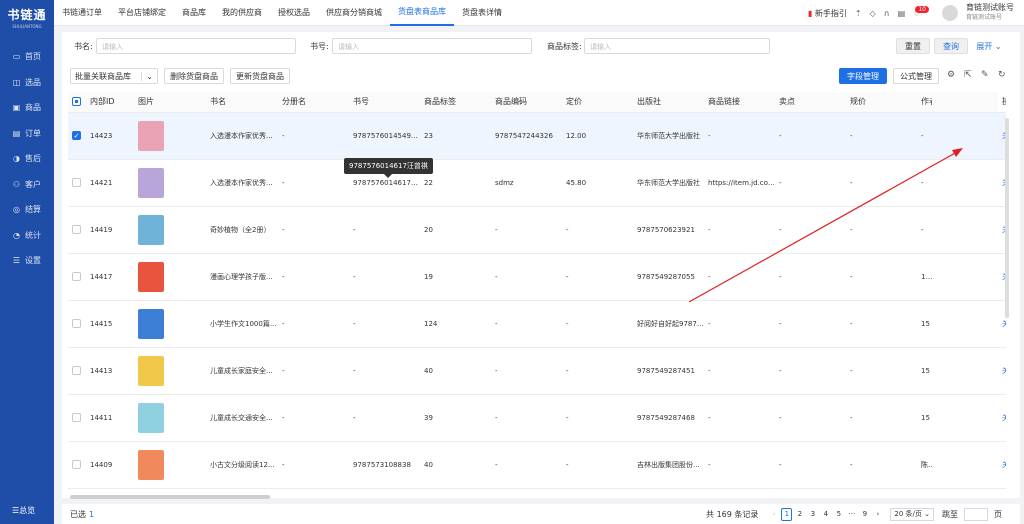 This screenshot has height=524, width=1024. What do you see at coordinates (27, 17) in the screenshot?
I see `app-logo: 书链通 SHULIANTONG` at bounding box center [27, 17].